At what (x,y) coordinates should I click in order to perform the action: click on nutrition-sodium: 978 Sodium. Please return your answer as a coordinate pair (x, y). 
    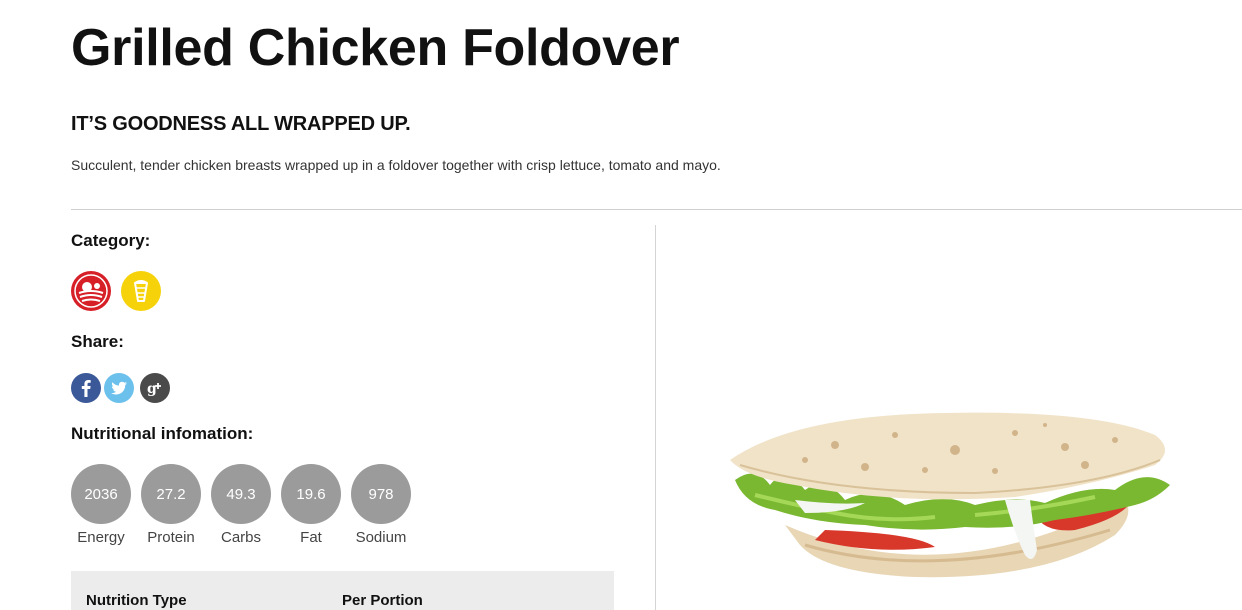
    Looking at the image, I should click on (381, 505).